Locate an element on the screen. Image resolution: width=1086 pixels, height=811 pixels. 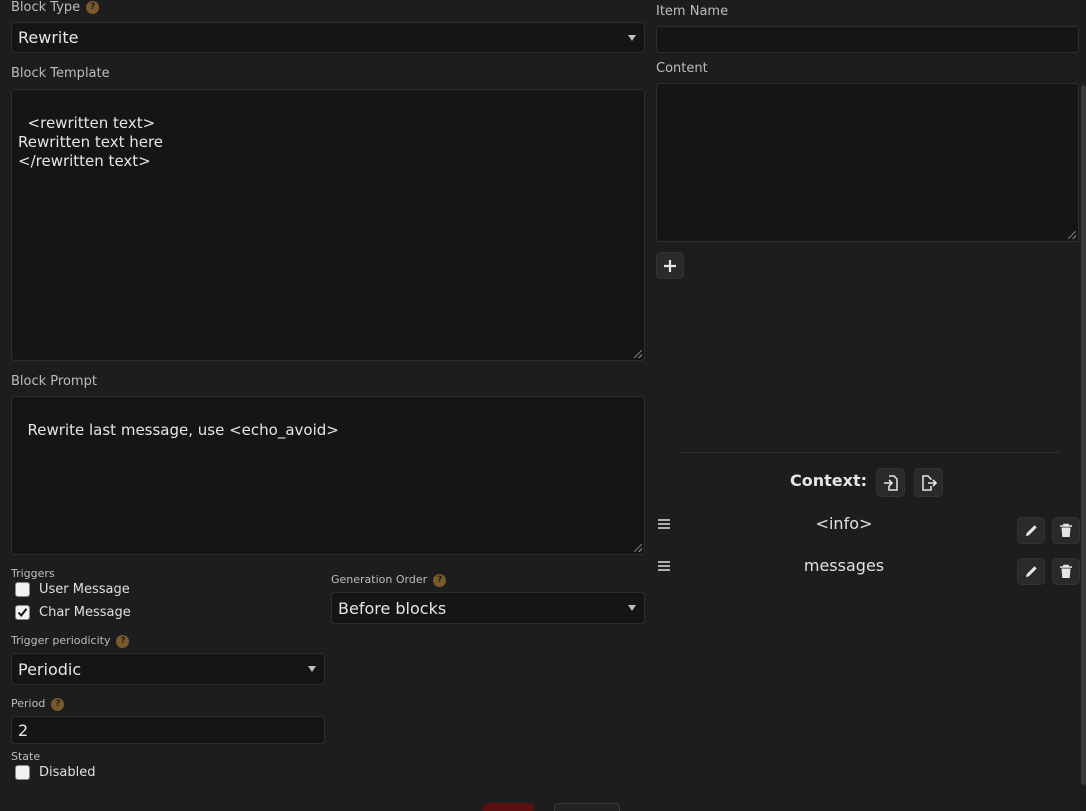
file-export-icon is located at coordinates (929, 482).